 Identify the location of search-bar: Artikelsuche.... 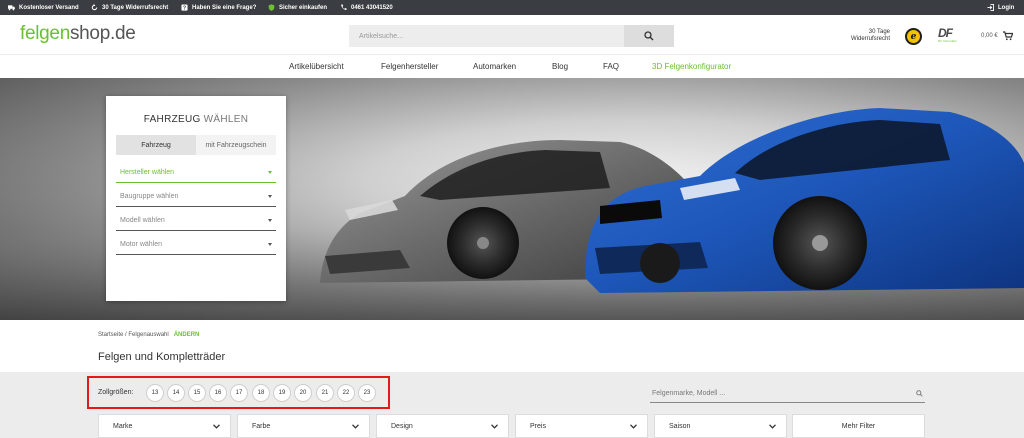
(511, 36).